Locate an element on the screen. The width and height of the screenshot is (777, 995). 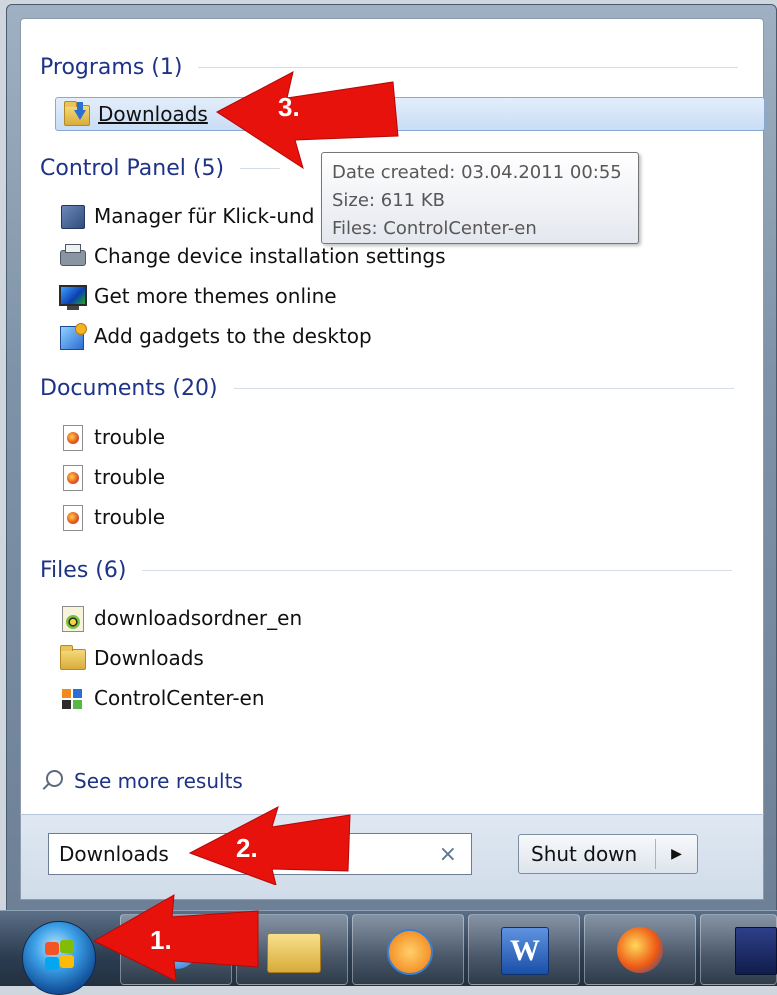
taskbar-word-button: W is located at coordinates (524, 949).